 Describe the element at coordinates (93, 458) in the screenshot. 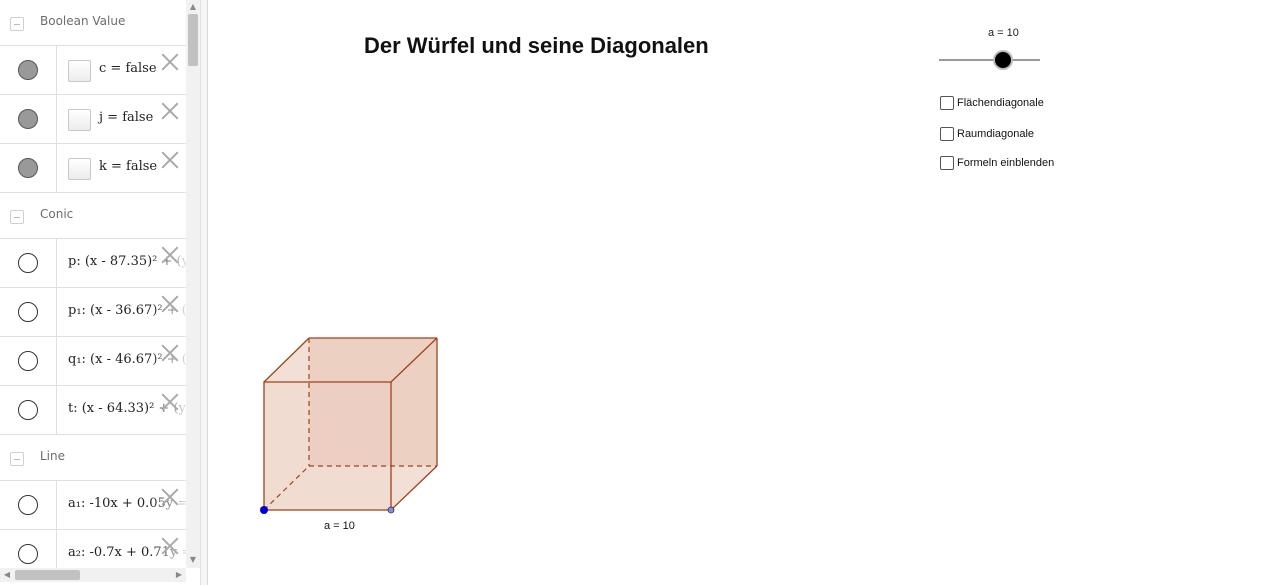

I see `group-header-line: Line` at that location.